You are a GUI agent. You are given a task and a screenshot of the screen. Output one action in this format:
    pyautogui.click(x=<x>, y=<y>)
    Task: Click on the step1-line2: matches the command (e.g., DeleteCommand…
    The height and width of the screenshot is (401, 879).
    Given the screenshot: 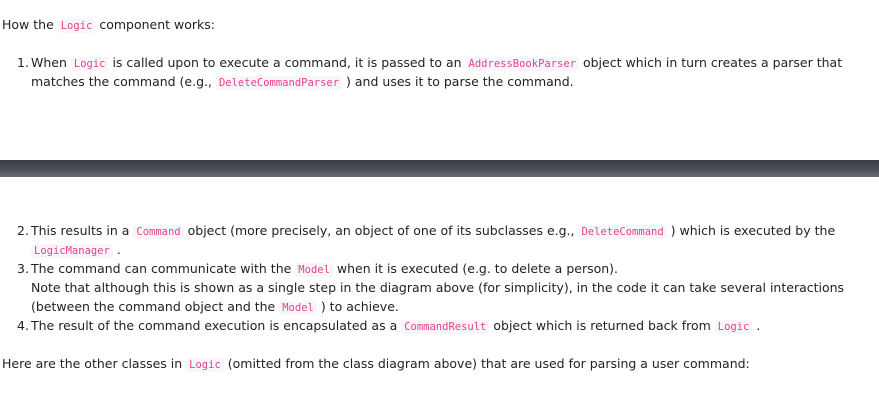 What is the action you would take?
    pyautogui.click(x=302, y=82)
    